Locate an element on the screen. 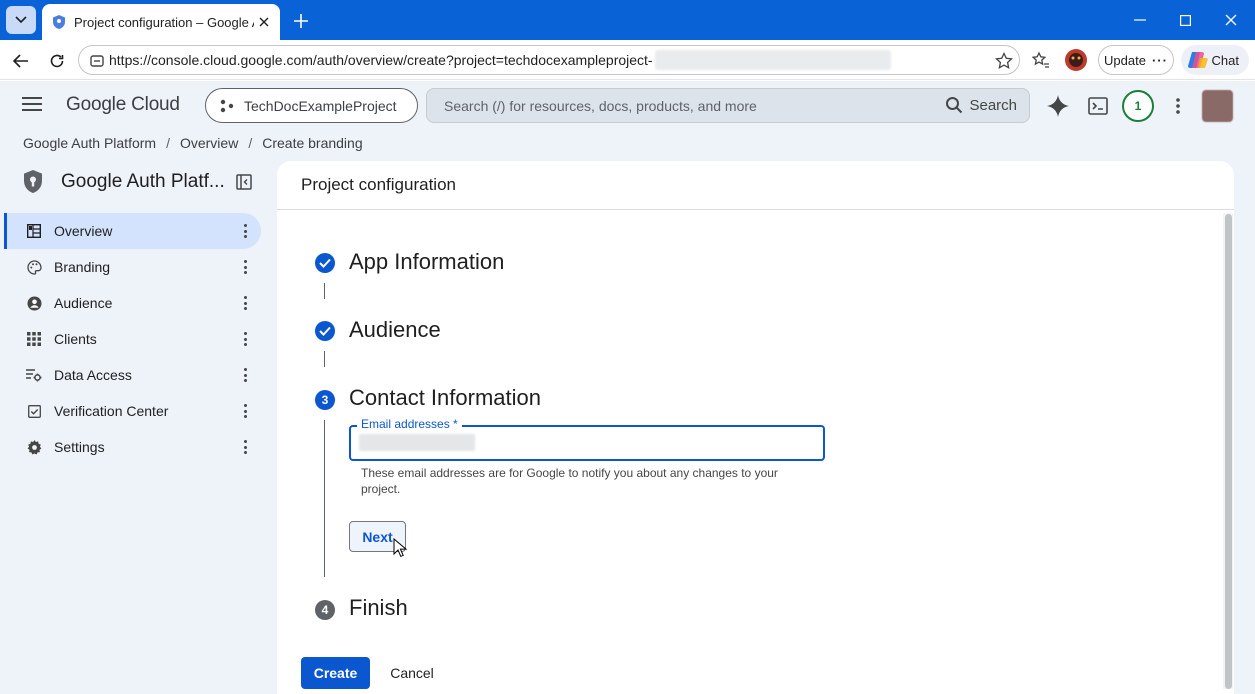  new-tab-button is located at coordinates (301, 21).